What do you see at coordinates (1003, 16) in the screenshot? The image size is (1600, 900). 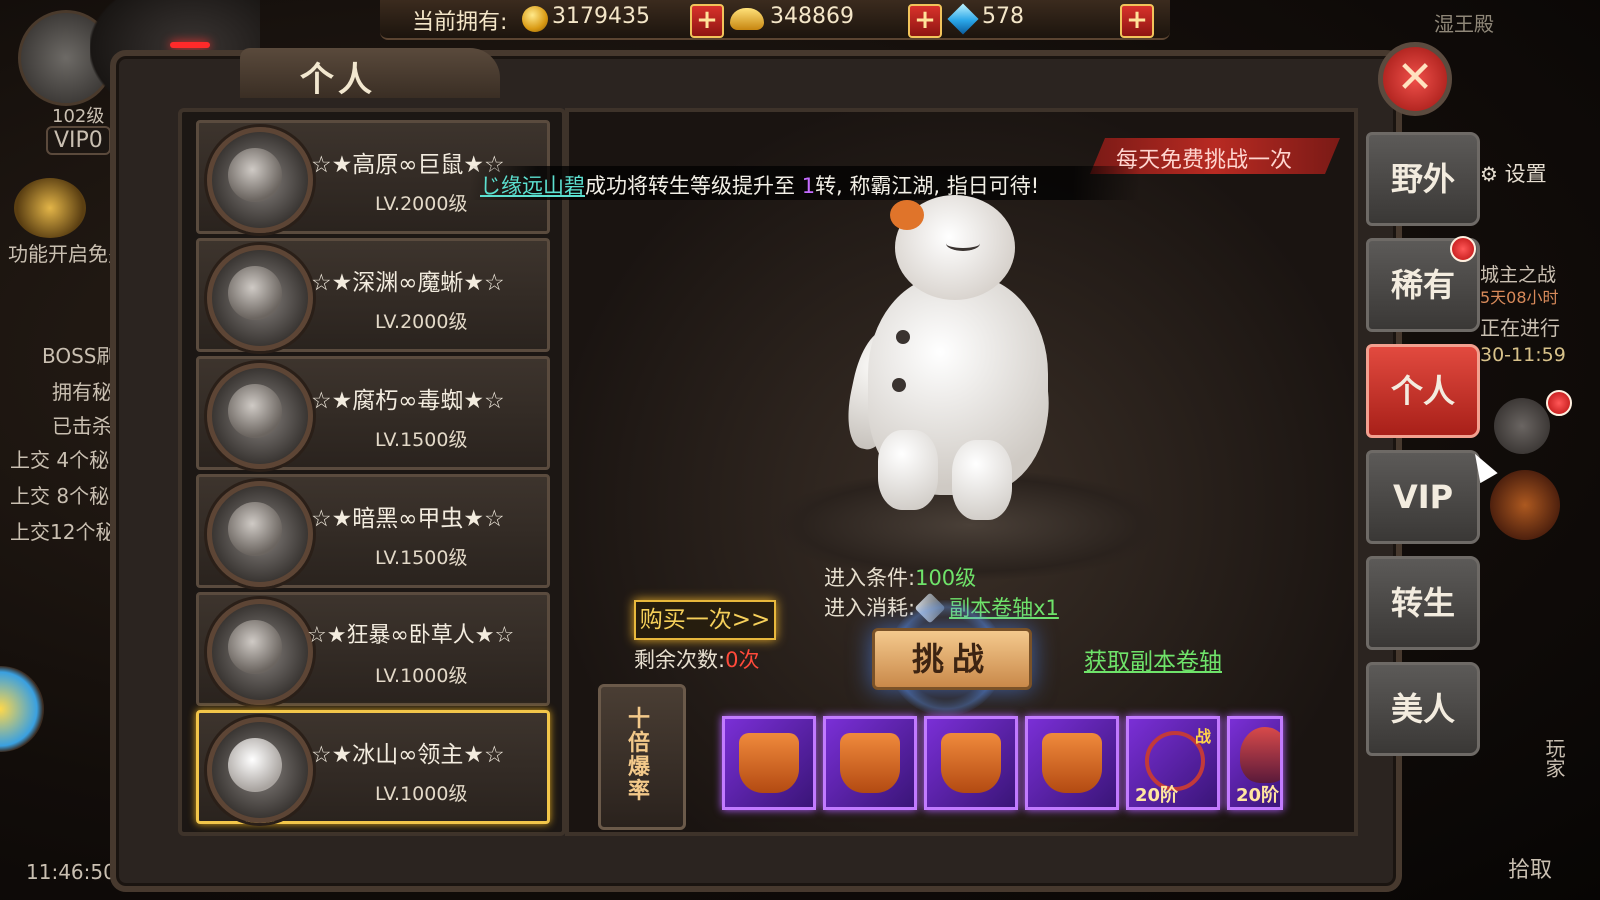 I see `diamond-amount: 578` at bounding box center [1003, 16].